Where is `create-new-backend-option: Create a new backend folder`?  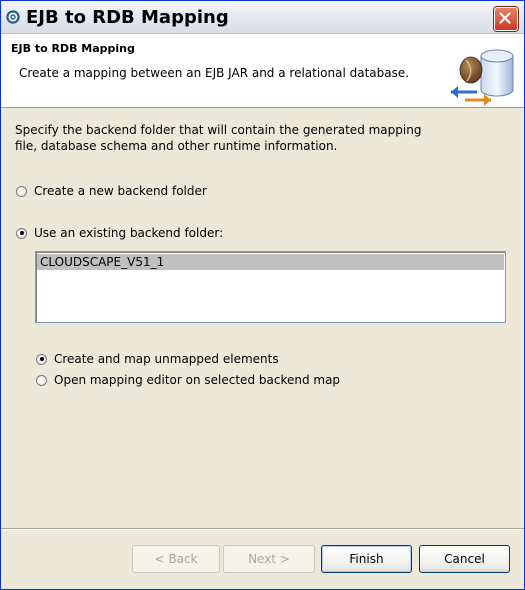 create-new-backend-option: Create a new backend folder is located at coordinates (111, 191).